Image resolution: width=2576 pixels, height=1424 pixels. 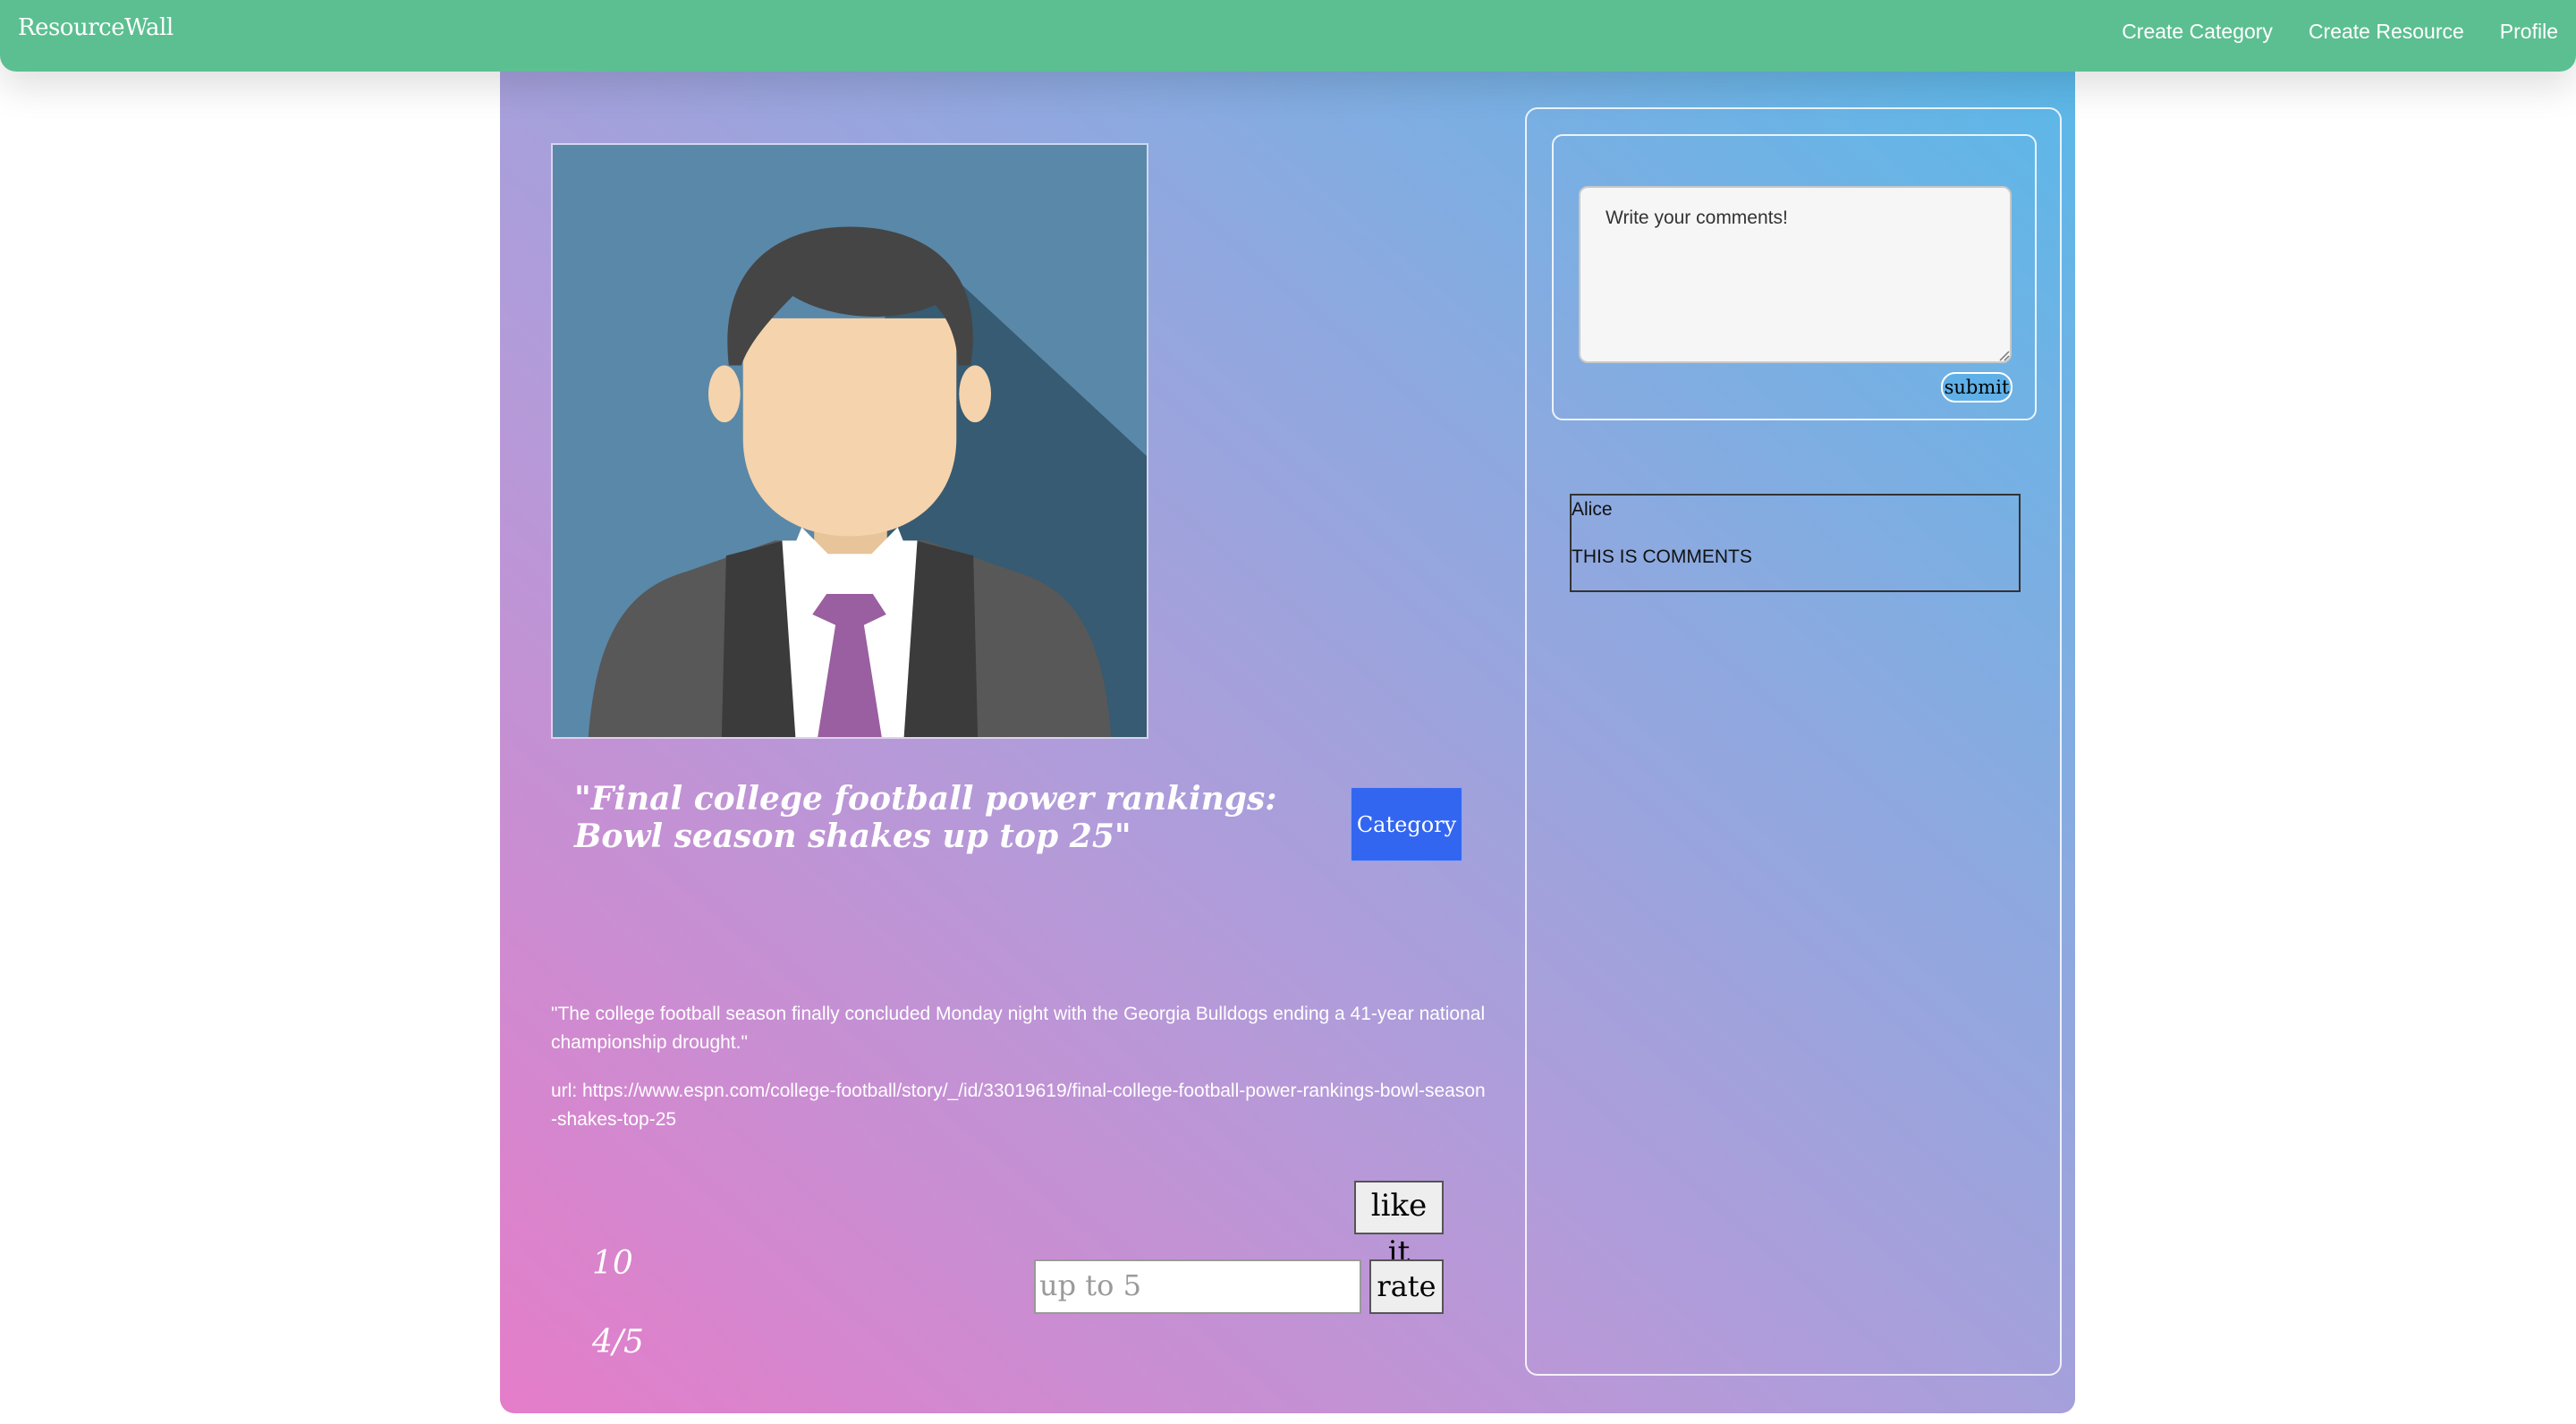 What do you see at coordinates (1795, 543) in the screenshot?
I see `comment-item: Alice THIS IS COMMENTS` at bounding box center [1795, 543].